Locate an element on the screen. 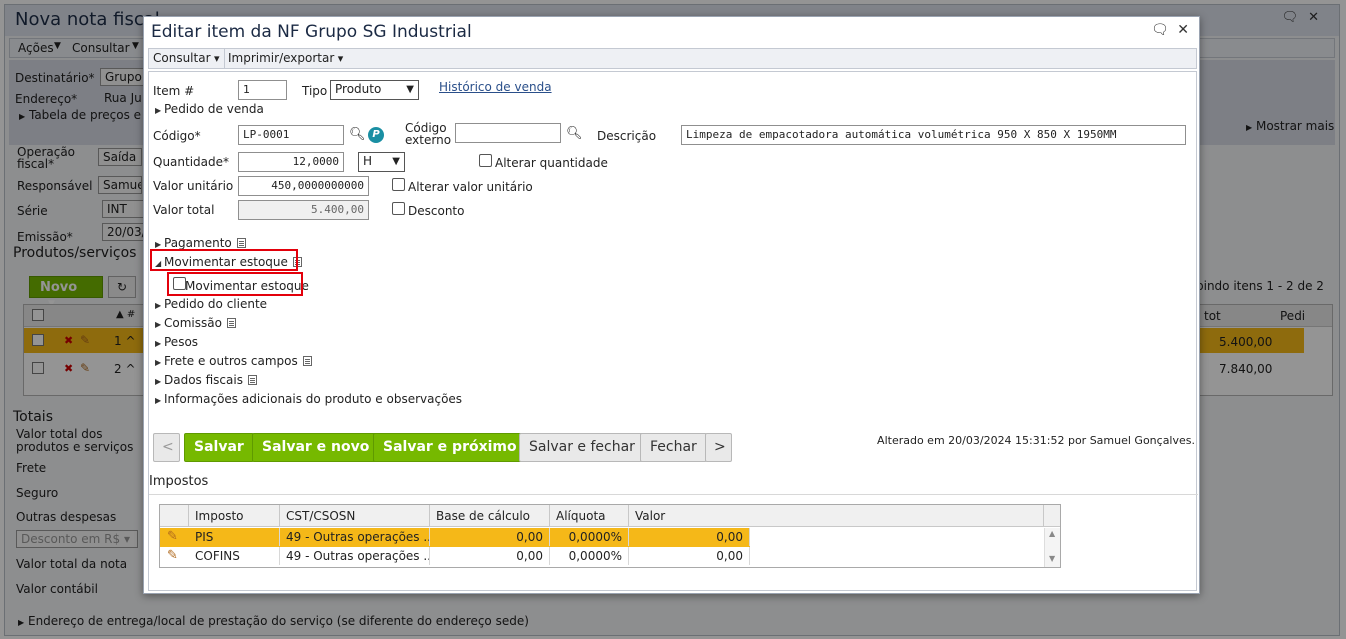 Image resolution: width=1346 pixels, height=639 pixels. pesos-section: ▶ Pesos is located at coordinates (176, 342).